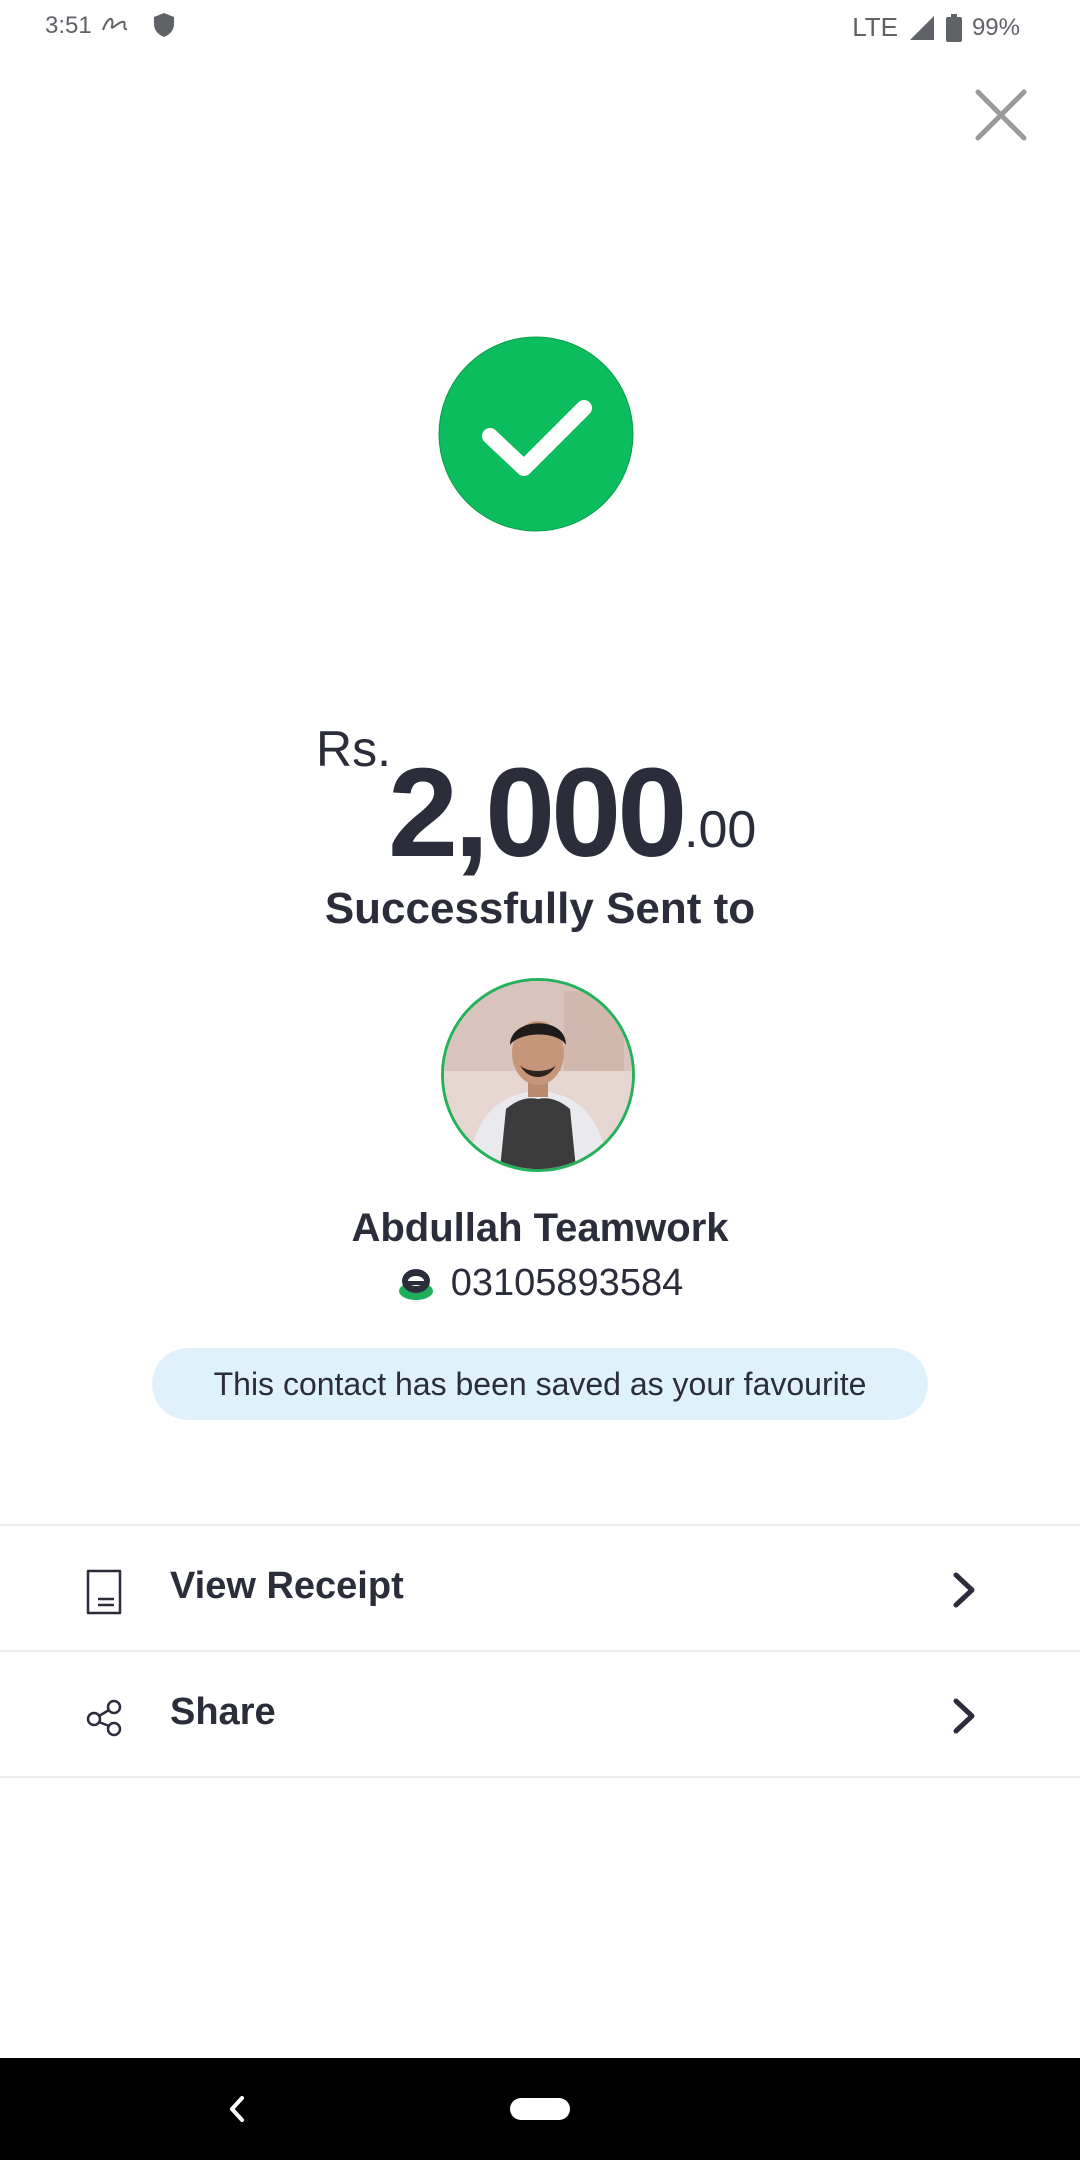  What do you see at coordinates (237, 2109) in the screenshot?
I see `back-icon` at bounding box center [237, 2109].